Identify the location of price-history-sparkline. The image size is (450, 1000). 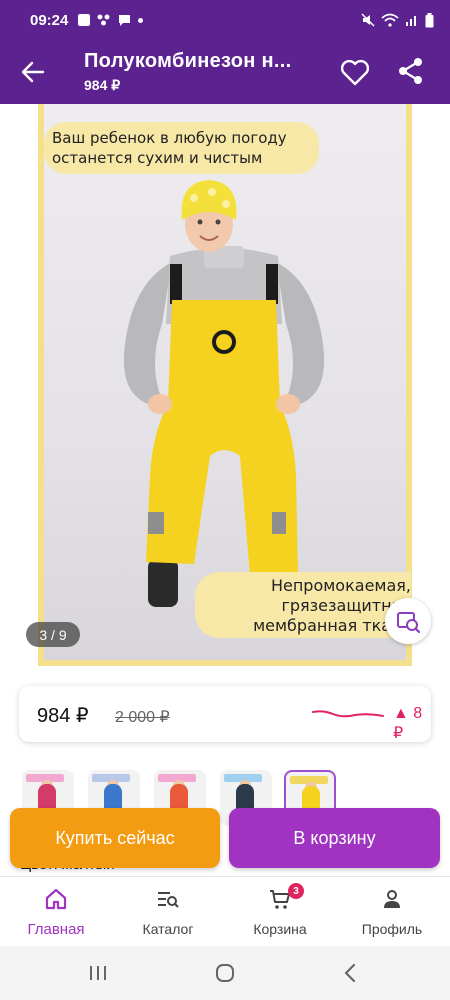
(348, 714).